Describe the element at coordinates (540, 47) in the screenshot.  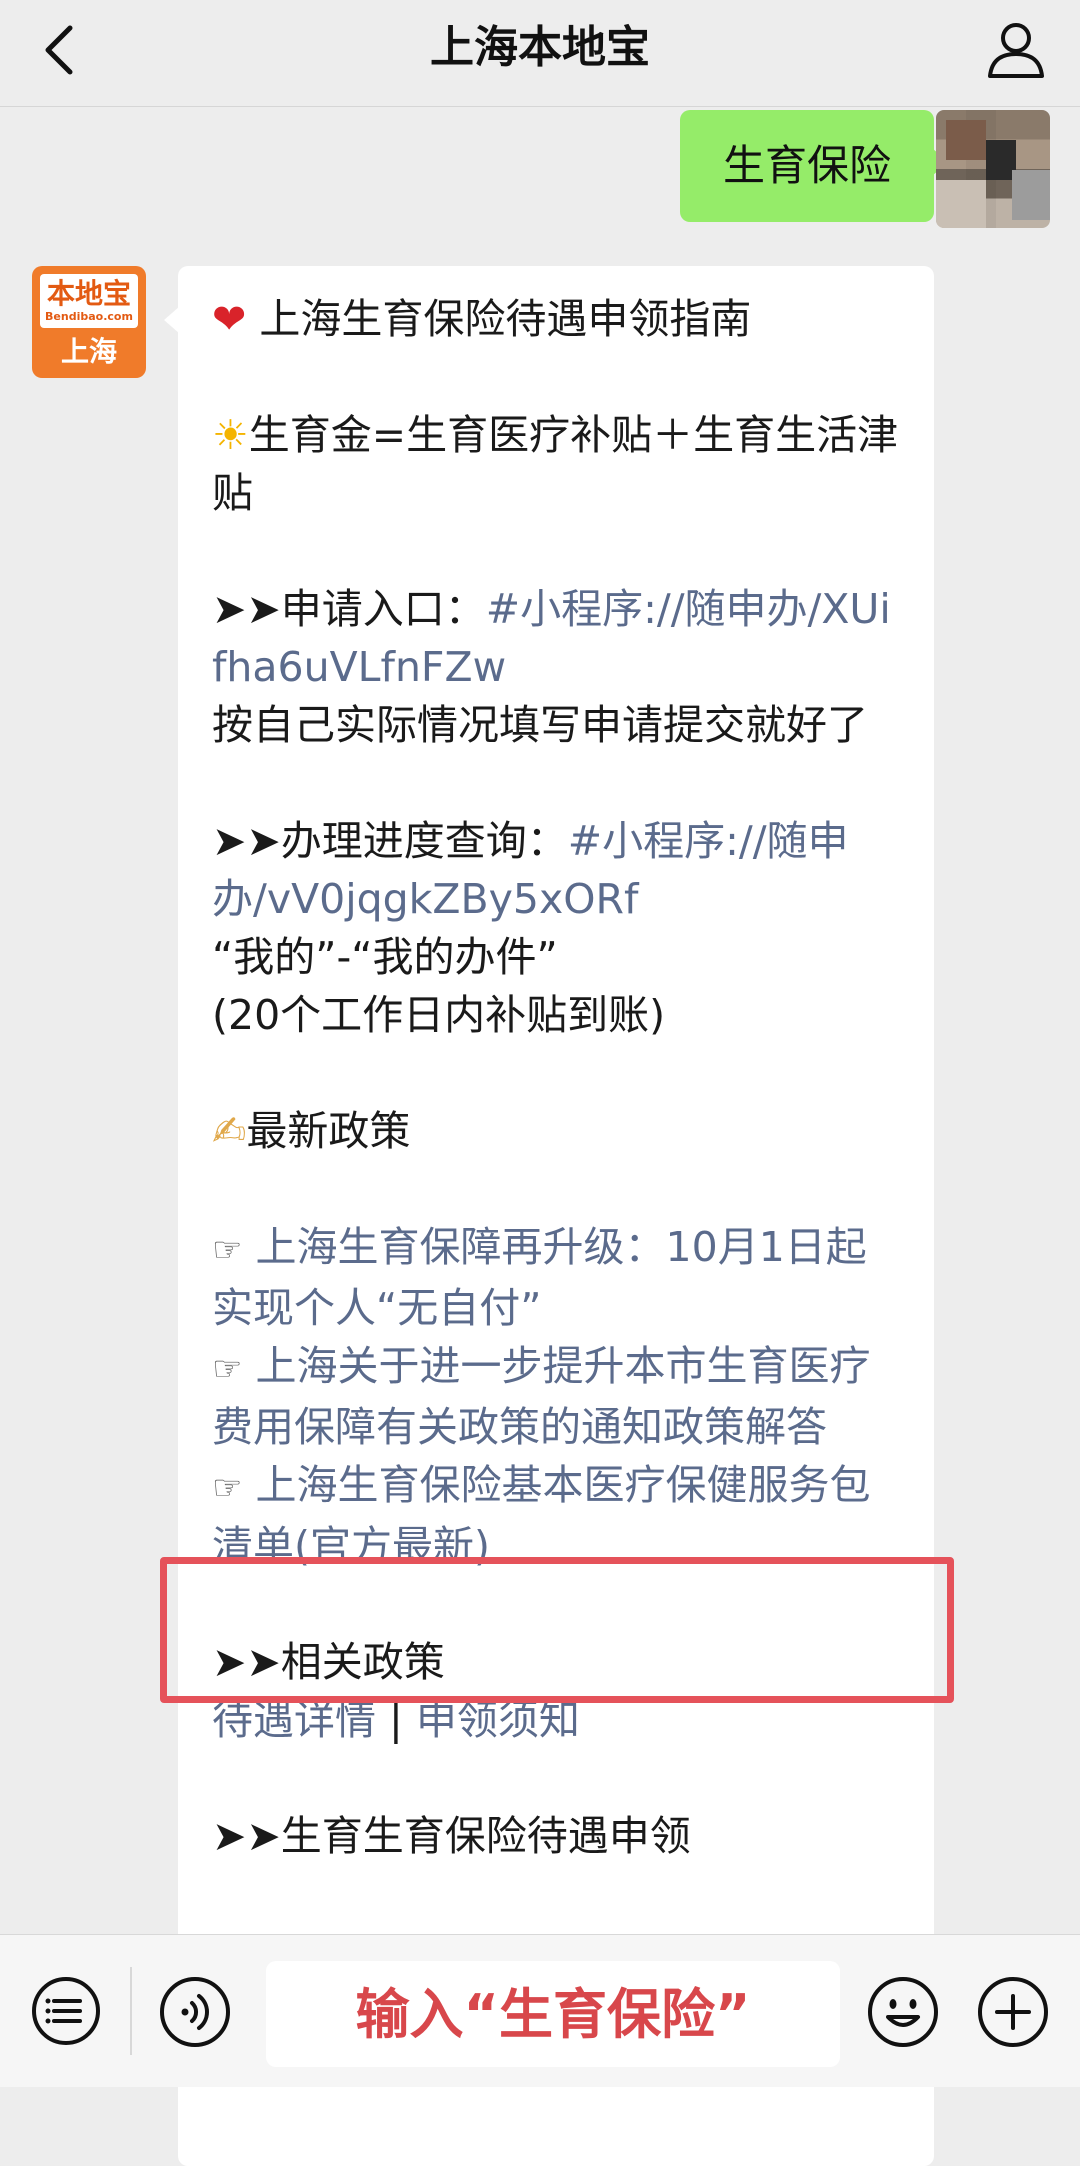
I see `page-title: 上海本地宝` at that location.